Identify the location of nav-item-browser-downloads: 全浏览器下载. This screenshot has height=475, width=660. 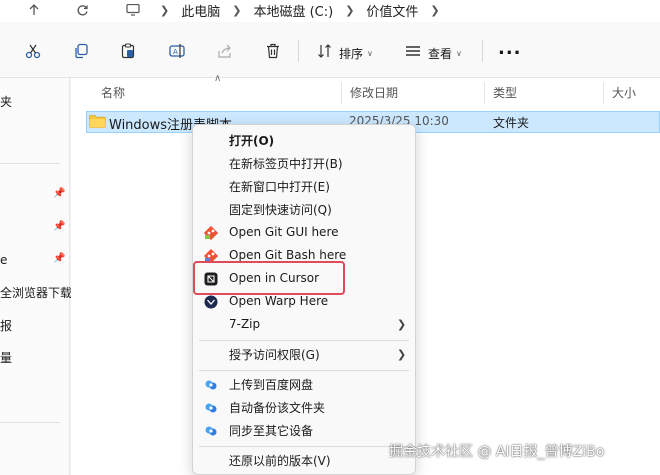
(36, 292).